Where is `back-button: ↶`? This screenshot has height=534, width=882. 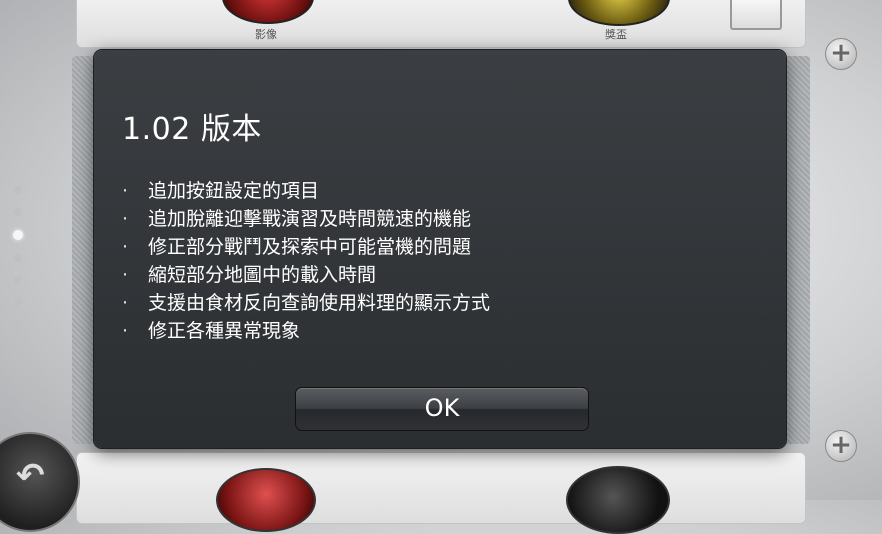
back-button: ↶ is located at coordinates (40, 482).